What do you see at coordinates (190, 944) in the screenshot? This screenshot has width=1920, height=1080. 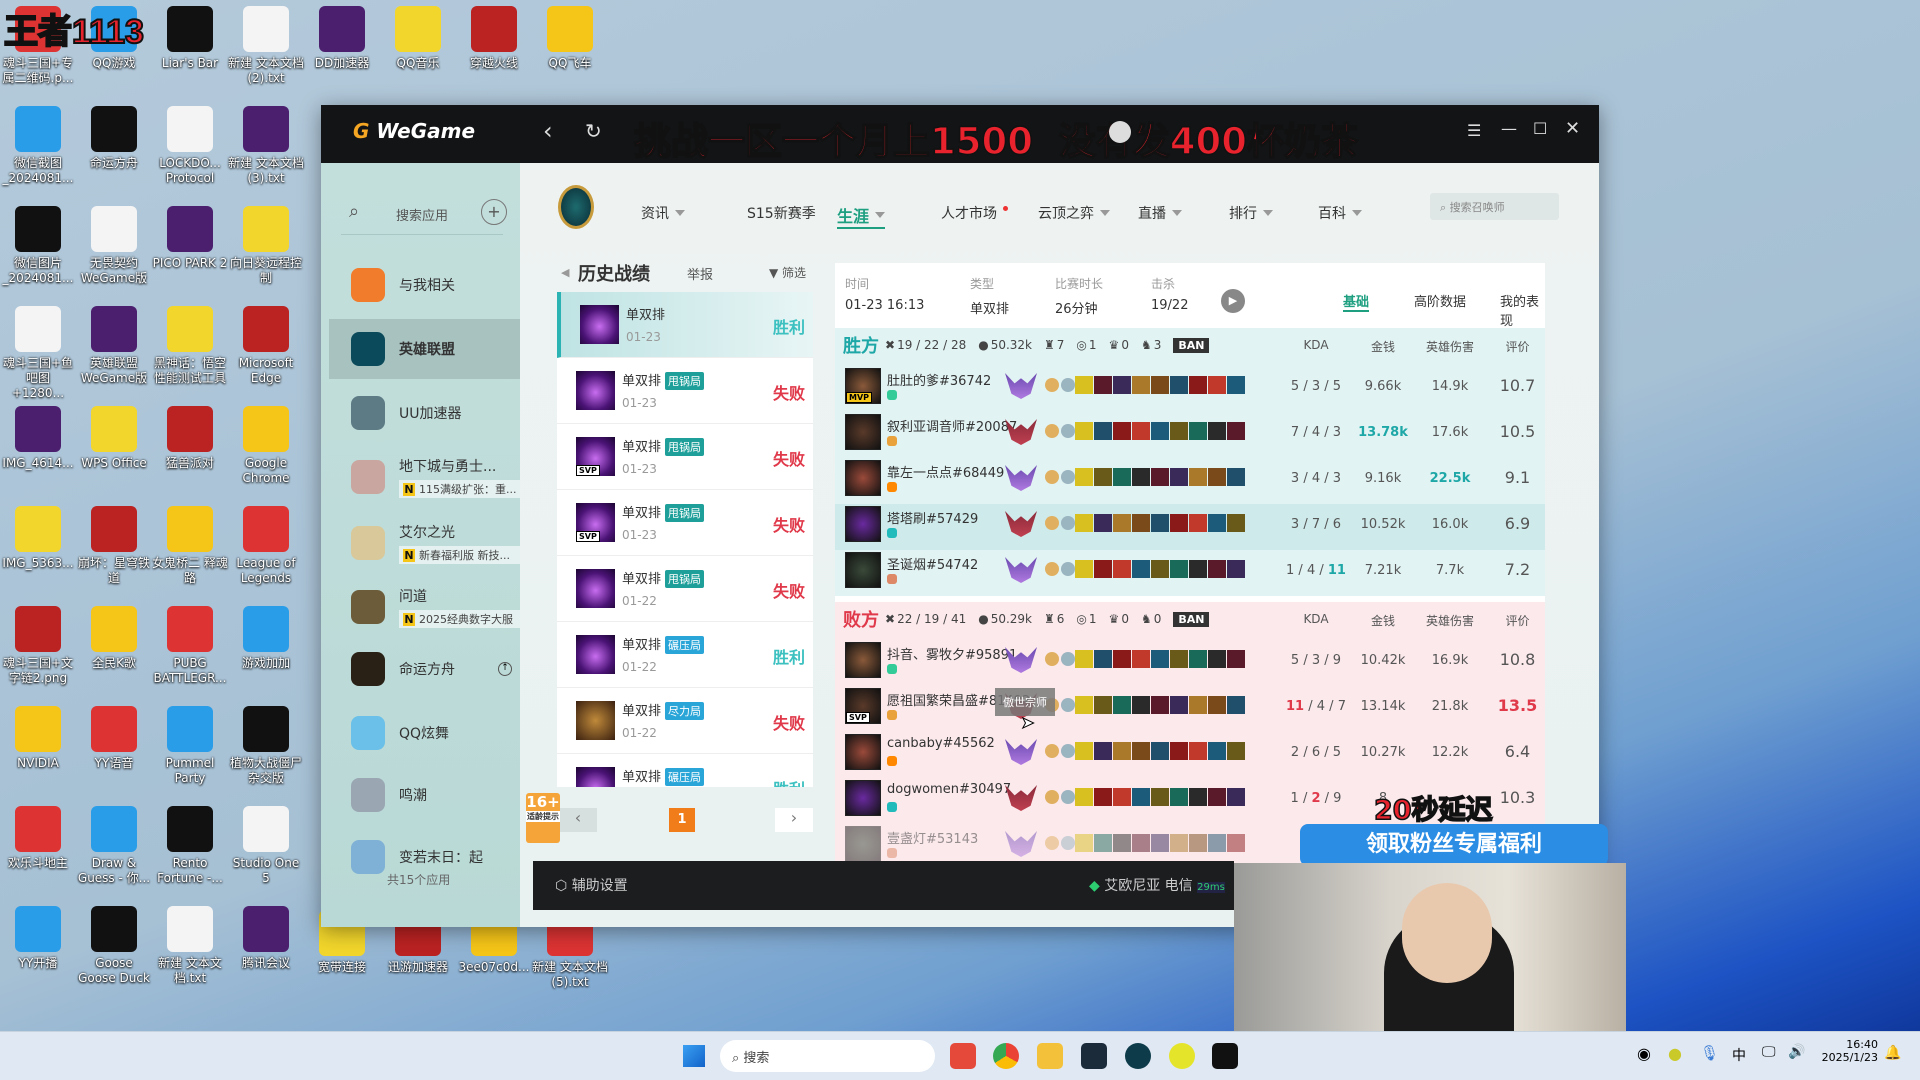 I see `desktop-icon: 新建 文本文档.txt` at bounding box center [190, 944].